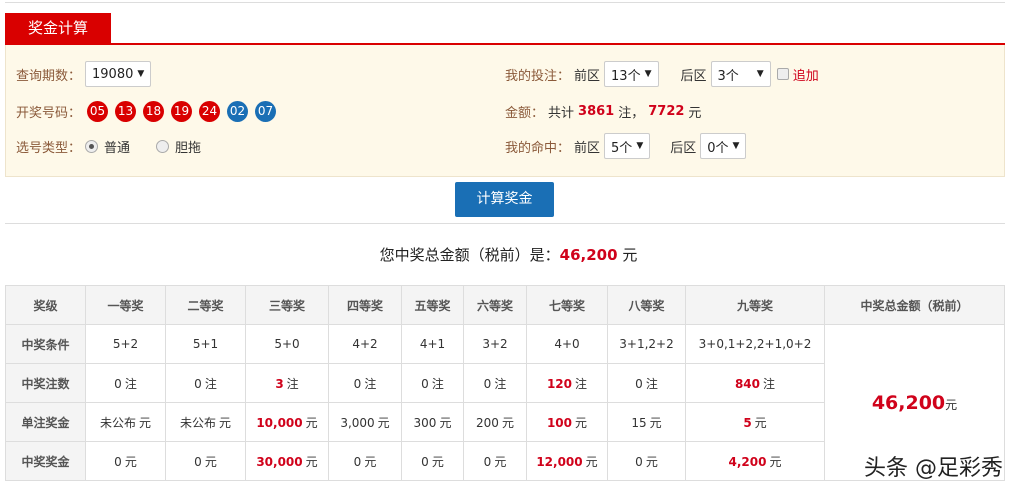 Image resolution: width=1017 pixels, height=493 pixels. I want to click on cell-value: 200, so click(487, 422).